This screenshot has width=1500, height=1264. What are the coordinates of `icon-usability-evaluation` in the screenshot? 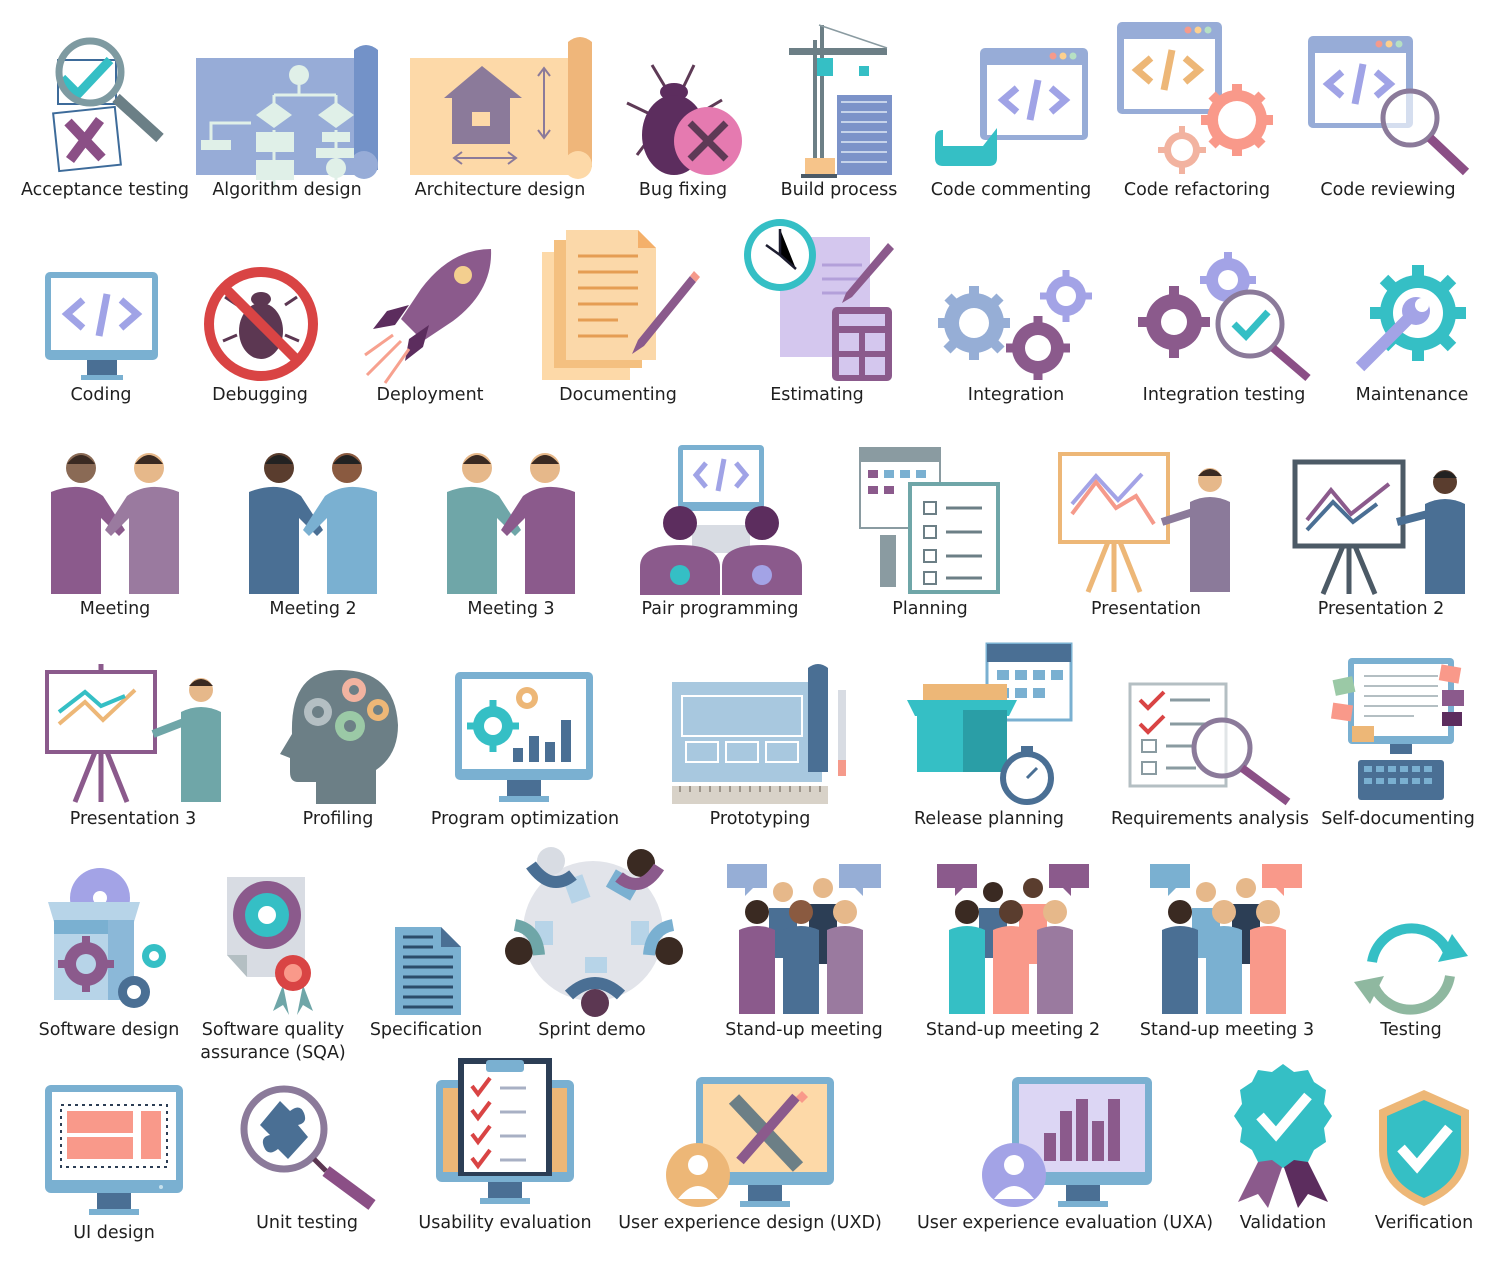 It's located at (506, 1133).